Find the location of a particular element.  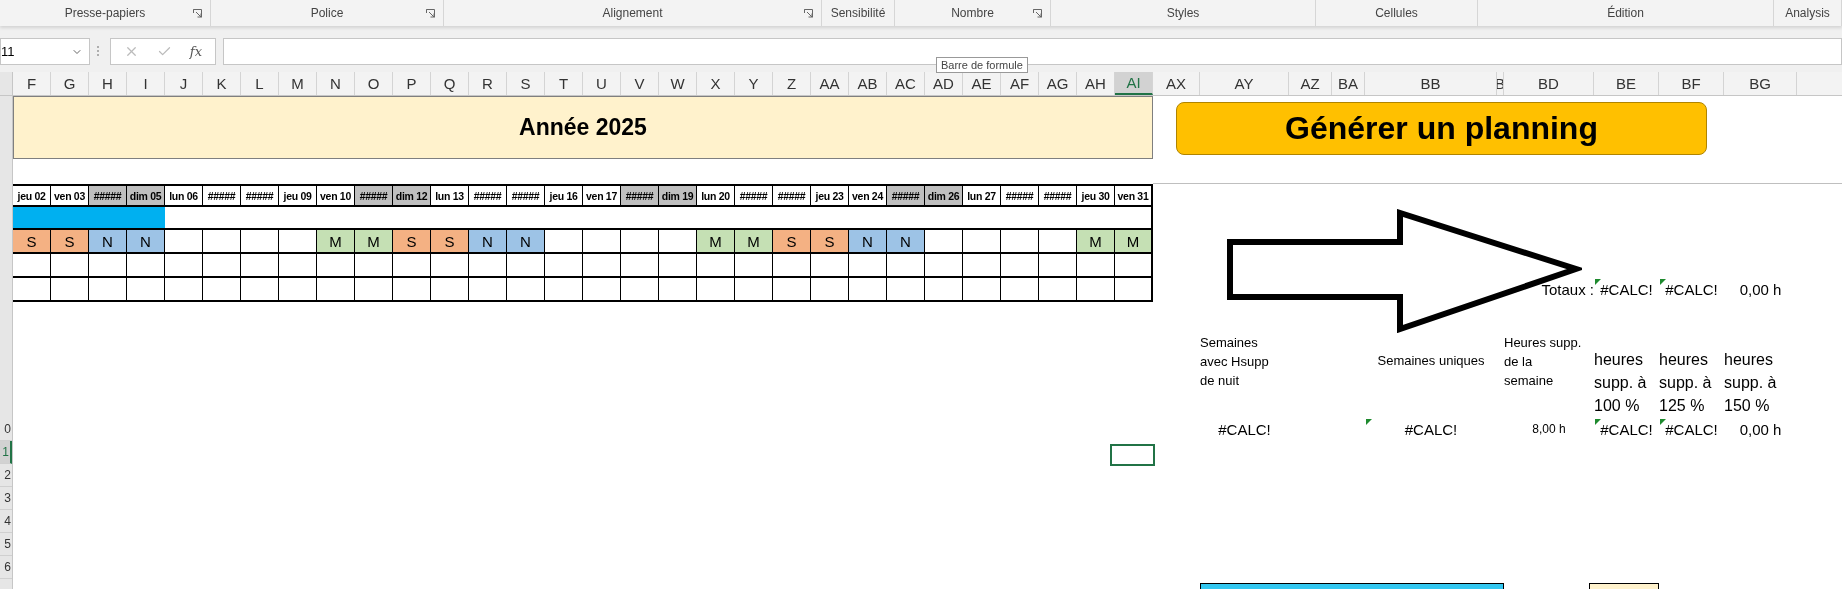

column-header: BB is located at coordinates (1431, 83).